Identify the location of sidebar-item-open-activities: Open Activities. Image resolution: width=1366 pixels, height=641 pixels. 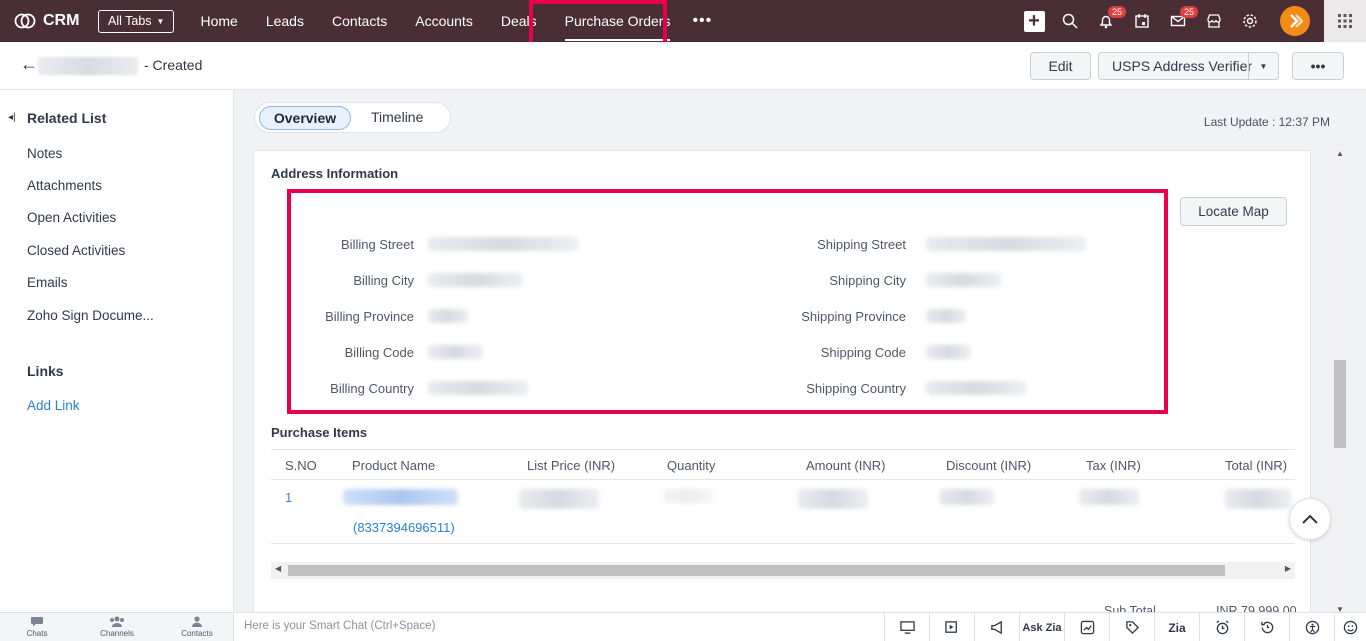
(71, 217).